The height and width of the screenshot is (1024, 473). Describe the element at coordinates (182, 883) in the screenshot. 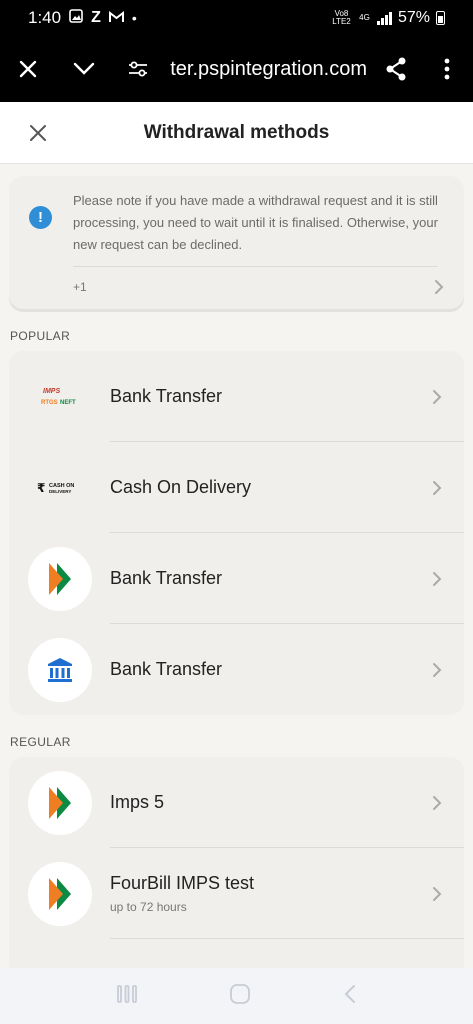

I see `list-item-title: FourBill IMPS test` at that location.